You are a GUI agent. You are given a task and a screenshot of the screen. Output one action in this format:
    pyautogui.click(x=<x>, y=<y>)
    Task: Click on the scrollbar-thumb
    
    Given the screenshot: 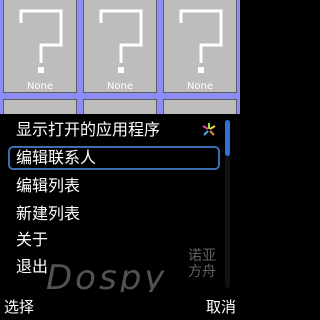 What is the action you would take?
    pyautogui.click(x=227, y=138)
    